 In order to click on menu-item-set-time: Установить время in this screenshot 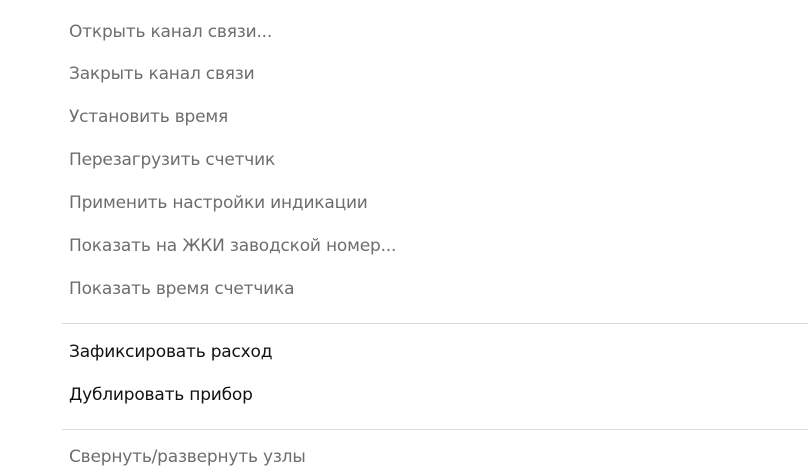, I will do `click(148, 117)`.